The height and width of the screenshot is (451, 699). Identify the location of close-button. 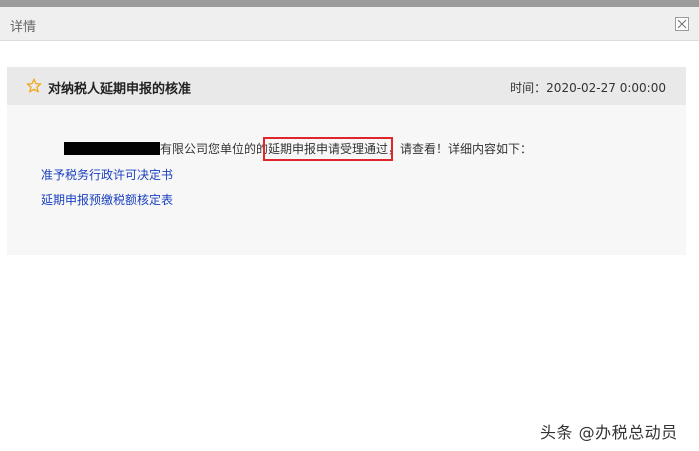
(682, 24).